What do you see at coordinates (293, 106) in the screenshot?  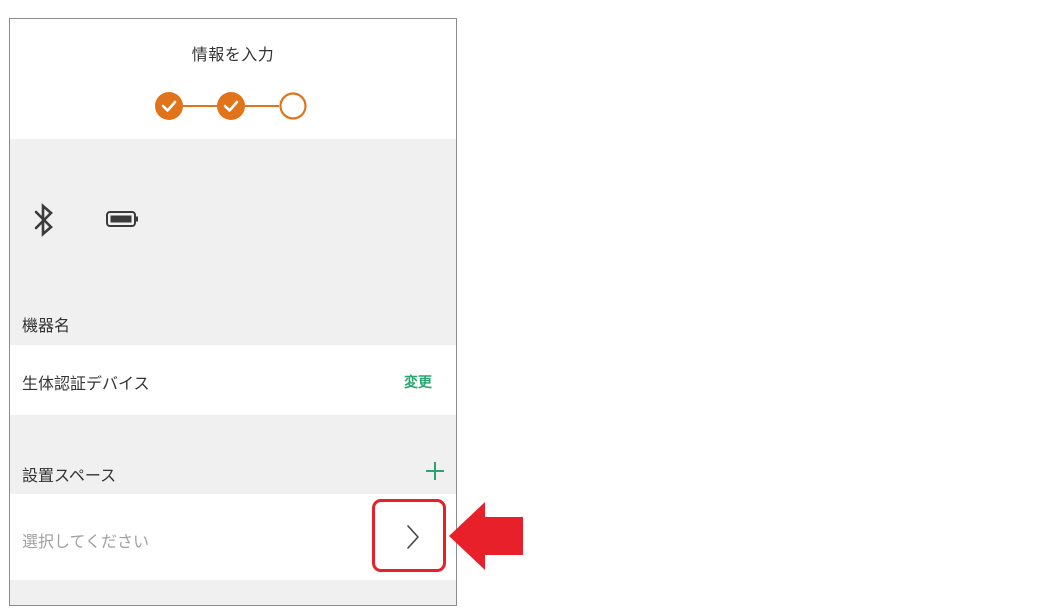 I see `step-3-current-icon` at bounding box center [293, 106].